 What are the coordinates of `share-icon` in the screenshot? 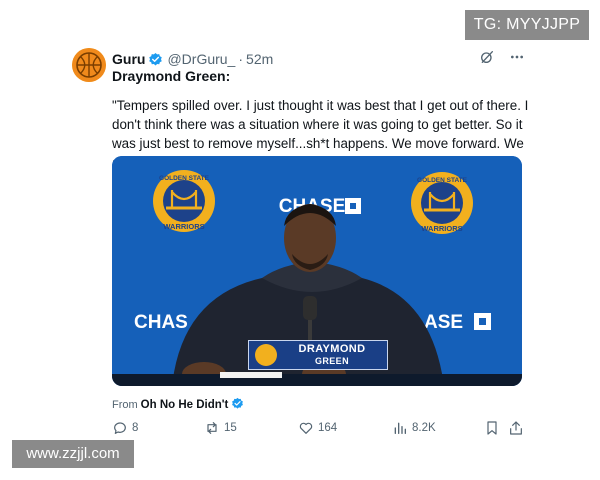 It's located at (516, 428).